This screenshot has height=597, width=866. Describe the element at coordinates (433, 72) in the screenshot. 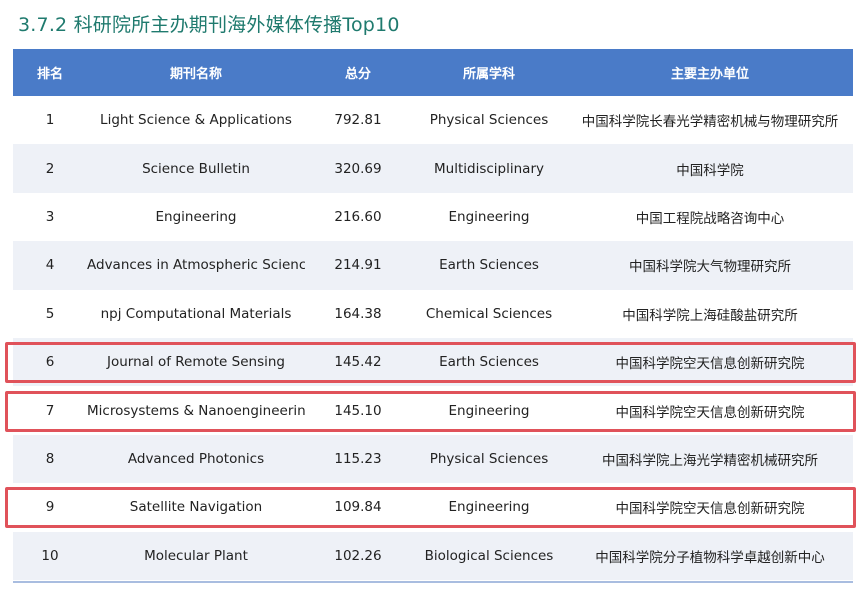

I see `table-header: 排名 期刊名称 总分 所属学科 主要主办单位` at that location.